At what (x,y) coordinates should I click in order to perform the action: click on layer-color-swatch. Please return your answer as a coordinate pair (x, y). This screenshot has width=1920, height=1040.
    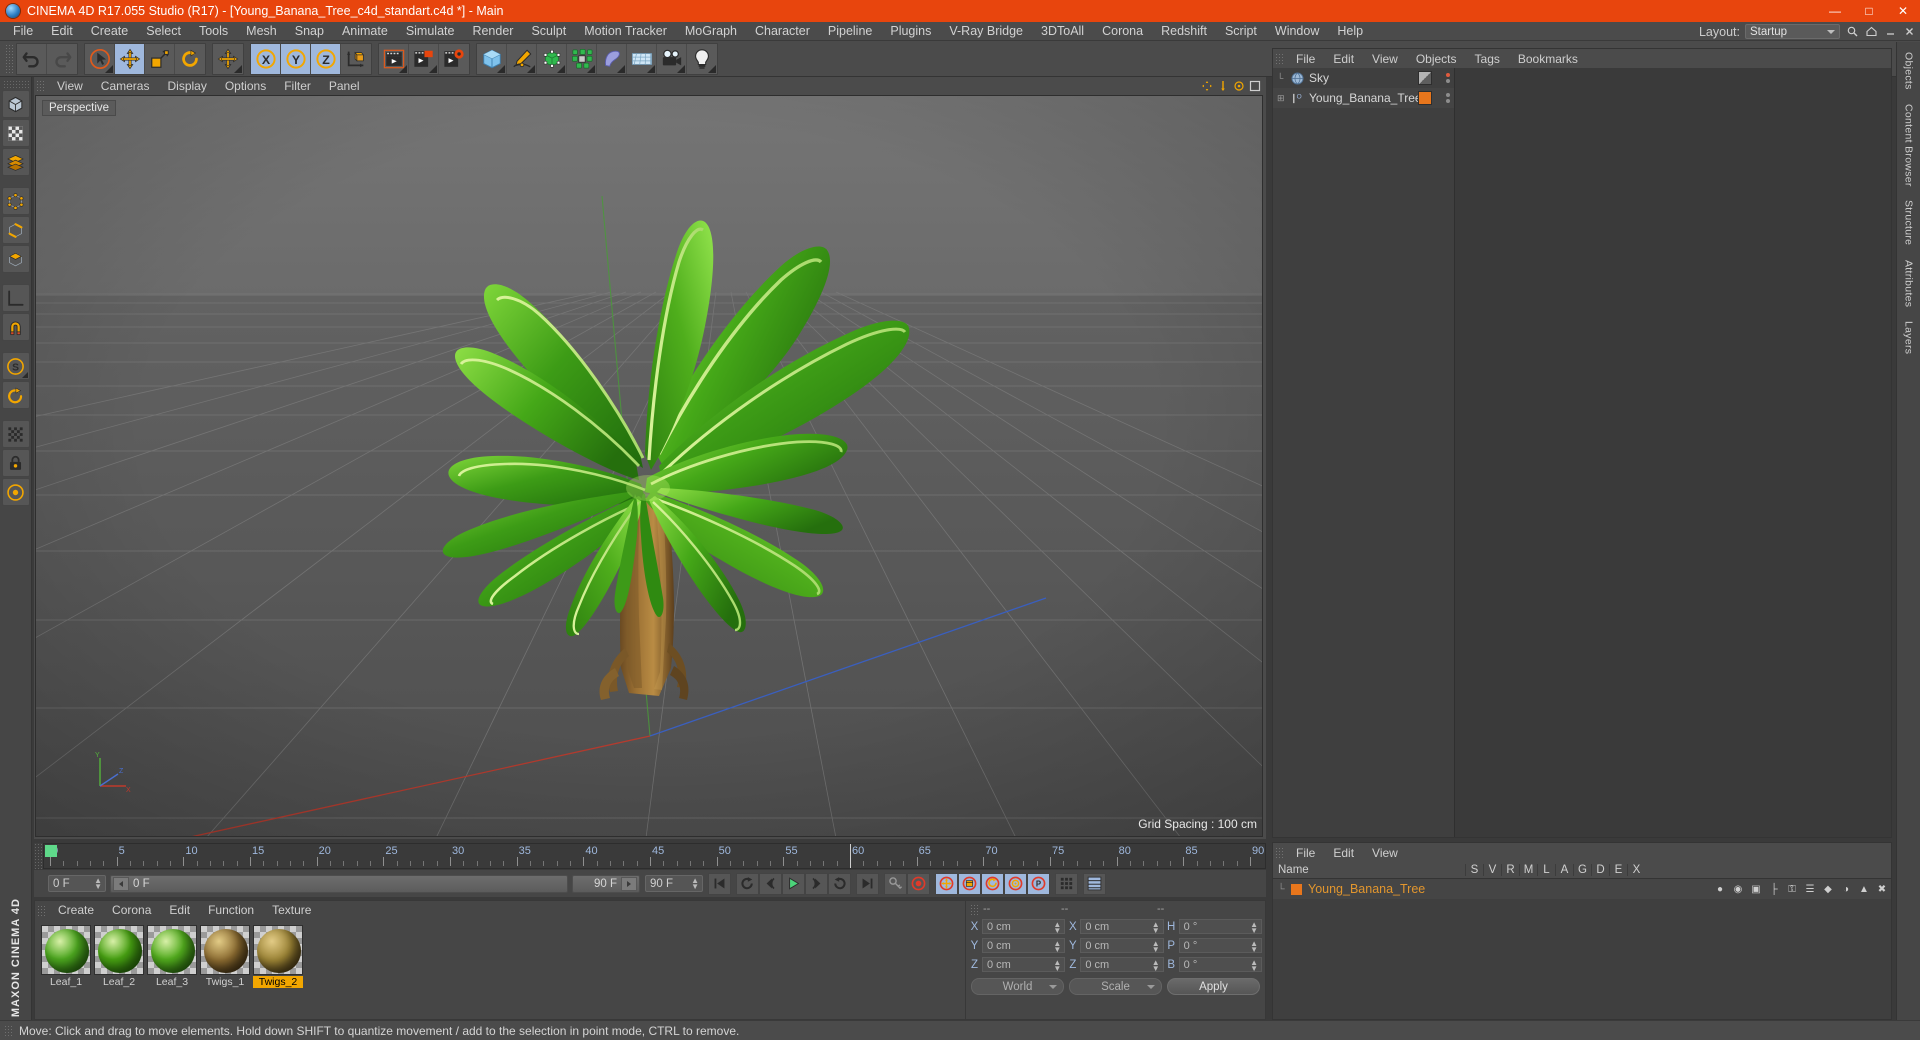
    Looking at the image, I should click on (1296, 889).